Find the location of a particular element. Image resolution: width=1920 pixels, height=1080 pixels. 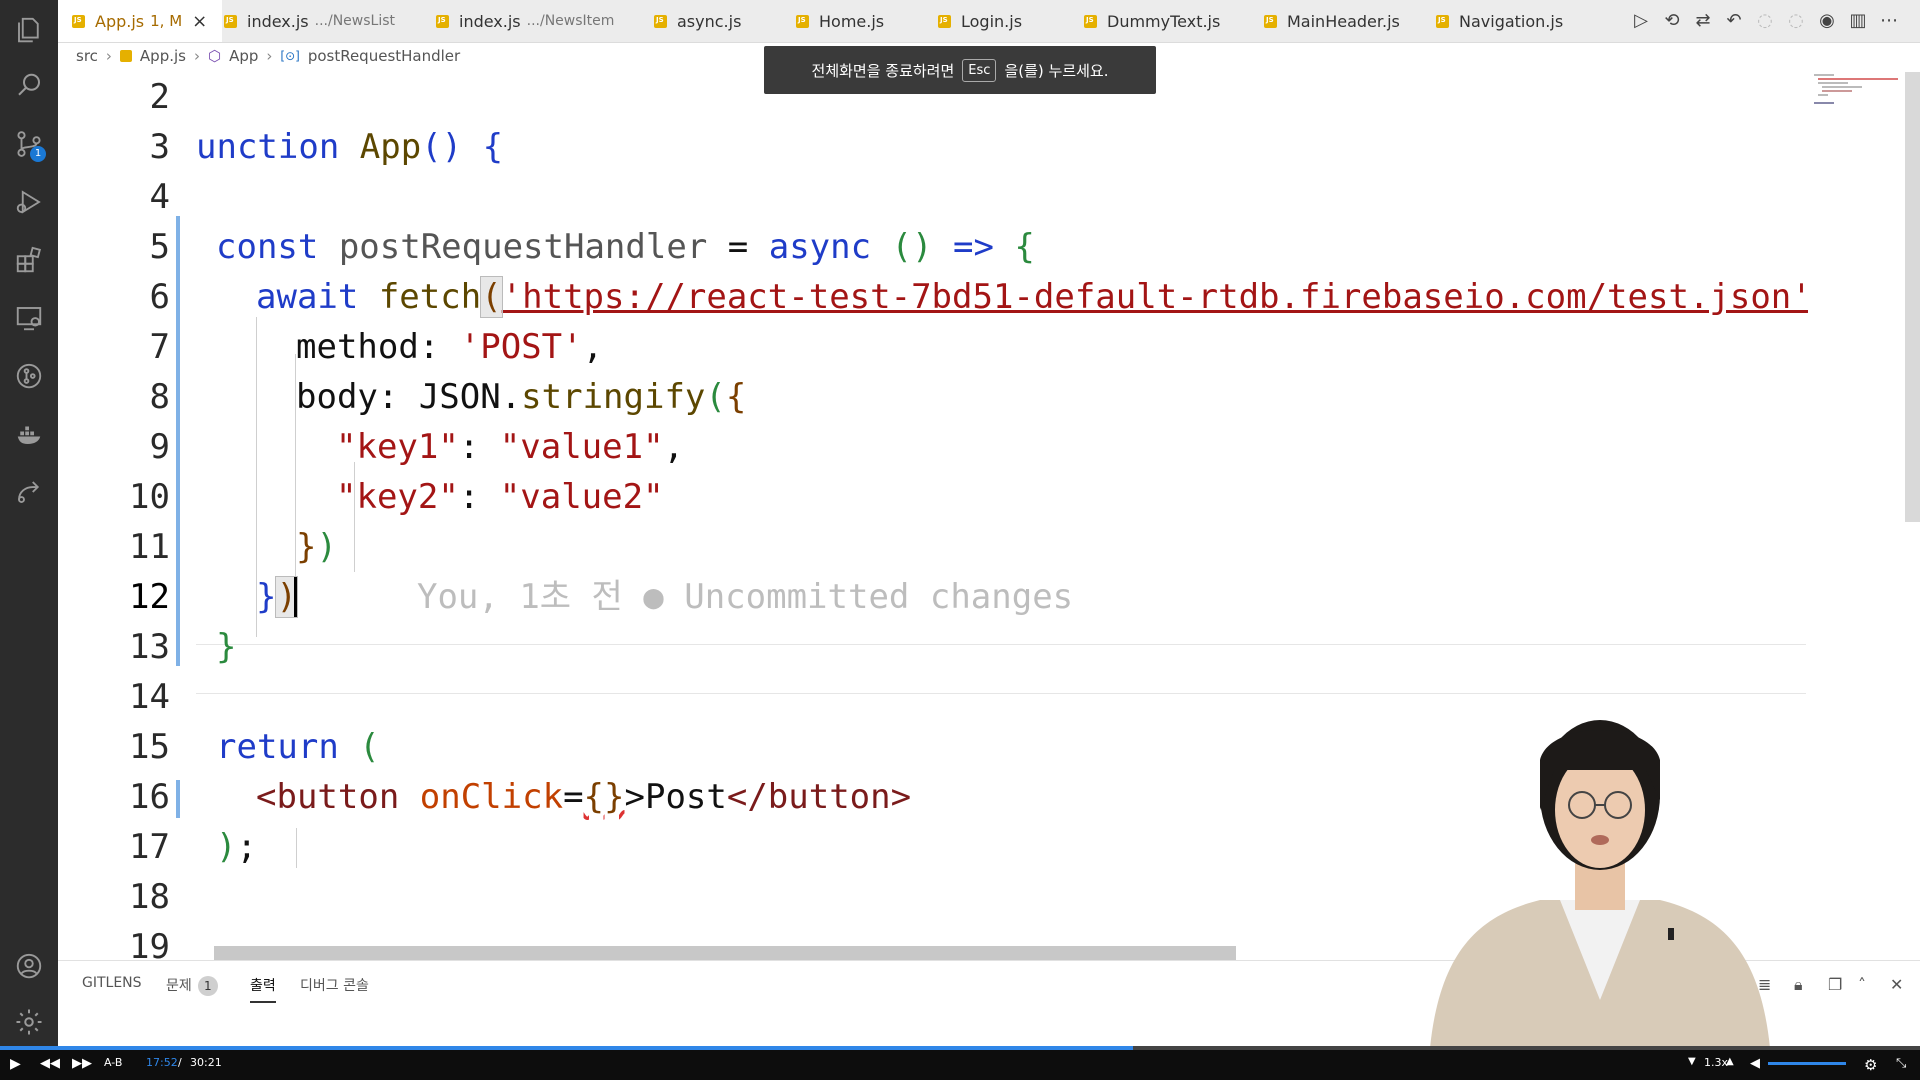

activity-bar: 1 is located at coordinates (29, 524).